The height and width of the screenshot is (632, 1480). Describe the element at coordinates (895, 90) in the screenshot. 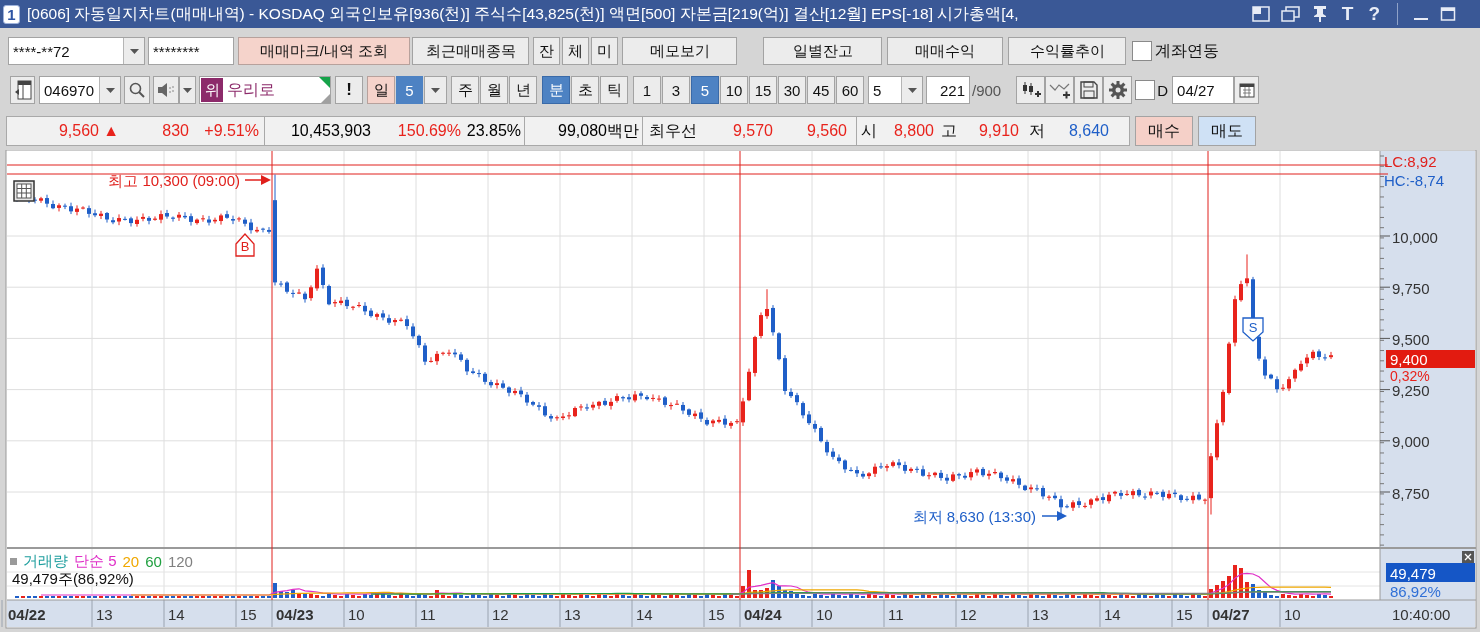

I see `interval-dropdown: 5` at that location.